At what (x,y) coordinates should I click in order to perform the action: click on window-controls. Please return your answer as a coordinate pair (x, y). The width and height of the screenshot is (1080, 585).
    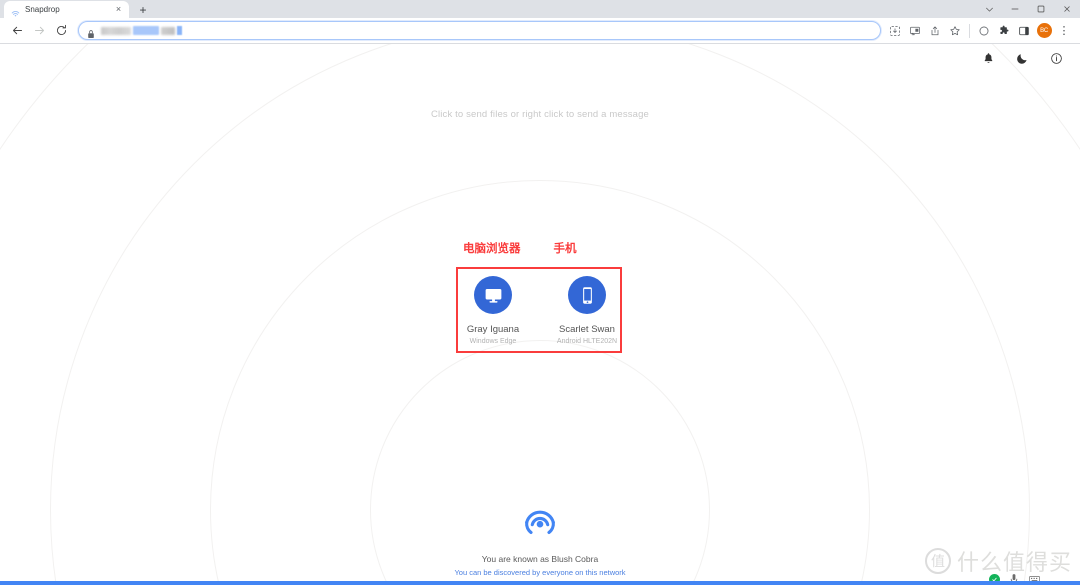
    Looking at the image, I should click on (1028, 9).